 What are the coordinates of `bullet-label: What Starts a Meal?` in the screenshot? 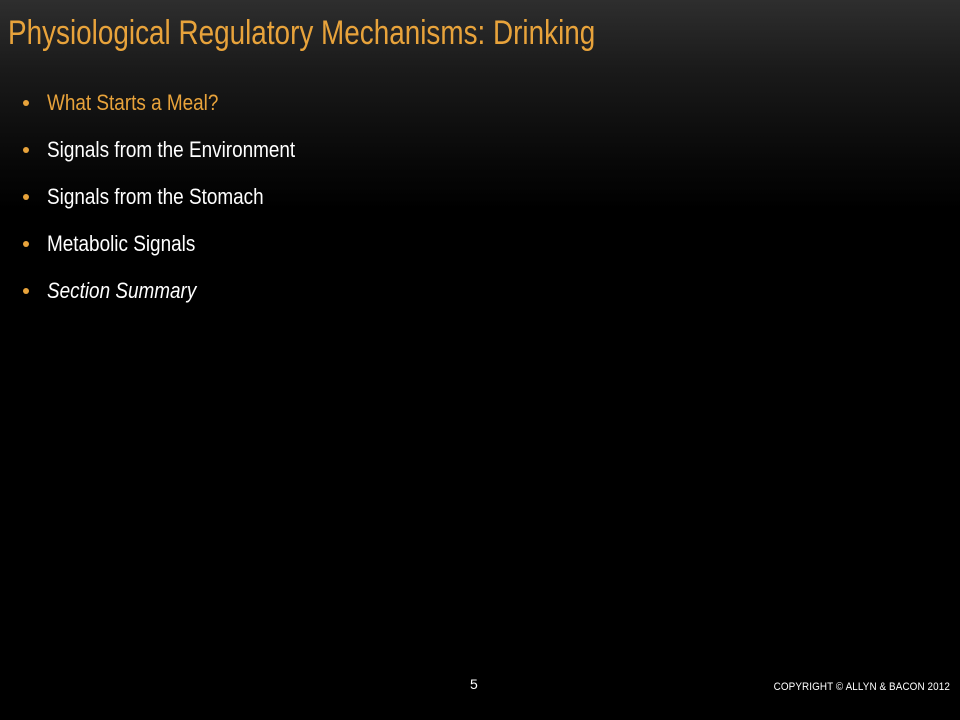 It's located at (132, 103).